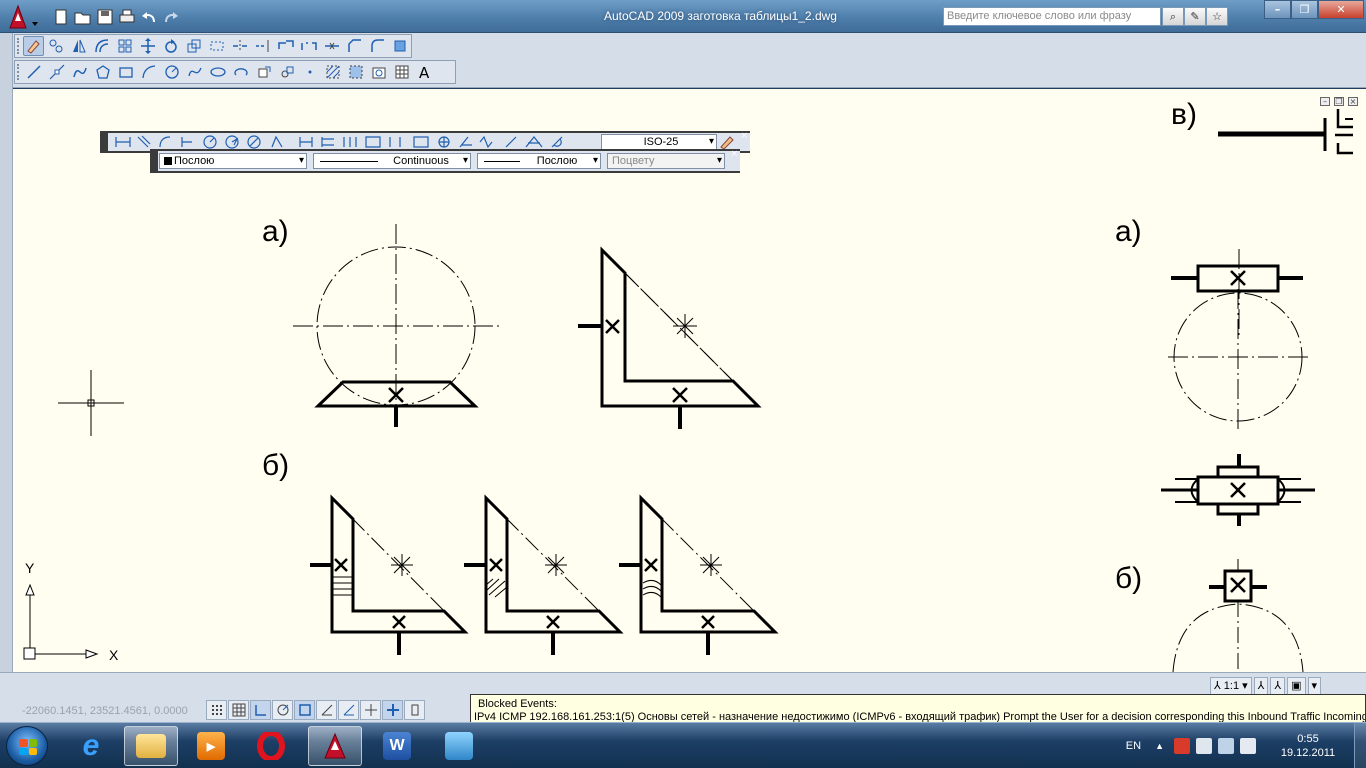 This screenshot has height=768, width=1366. I want to click on label-b-left: б), so click(275, 465).